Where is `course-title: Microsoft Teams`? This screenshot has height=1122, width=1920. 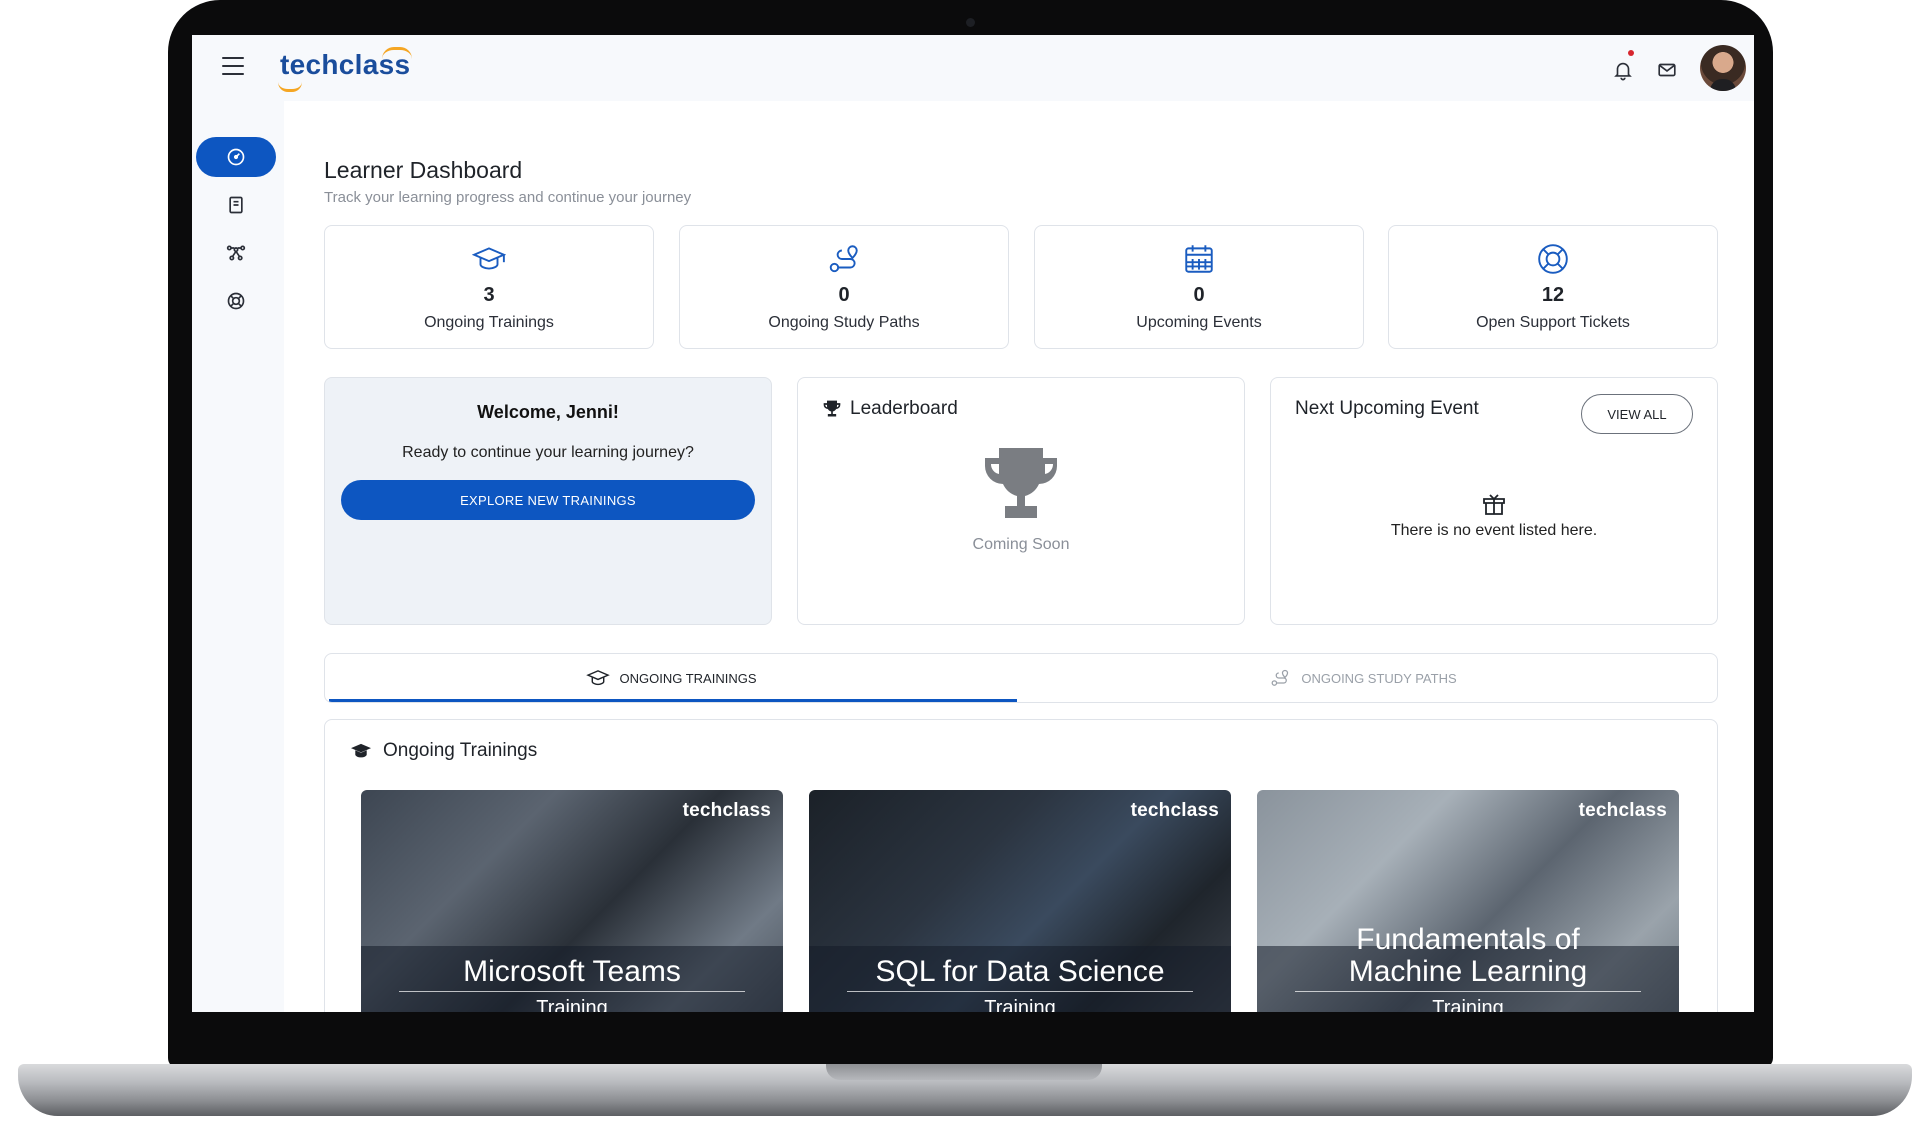
course-title: Microsoft Teams is located at coordinates (572, 971).